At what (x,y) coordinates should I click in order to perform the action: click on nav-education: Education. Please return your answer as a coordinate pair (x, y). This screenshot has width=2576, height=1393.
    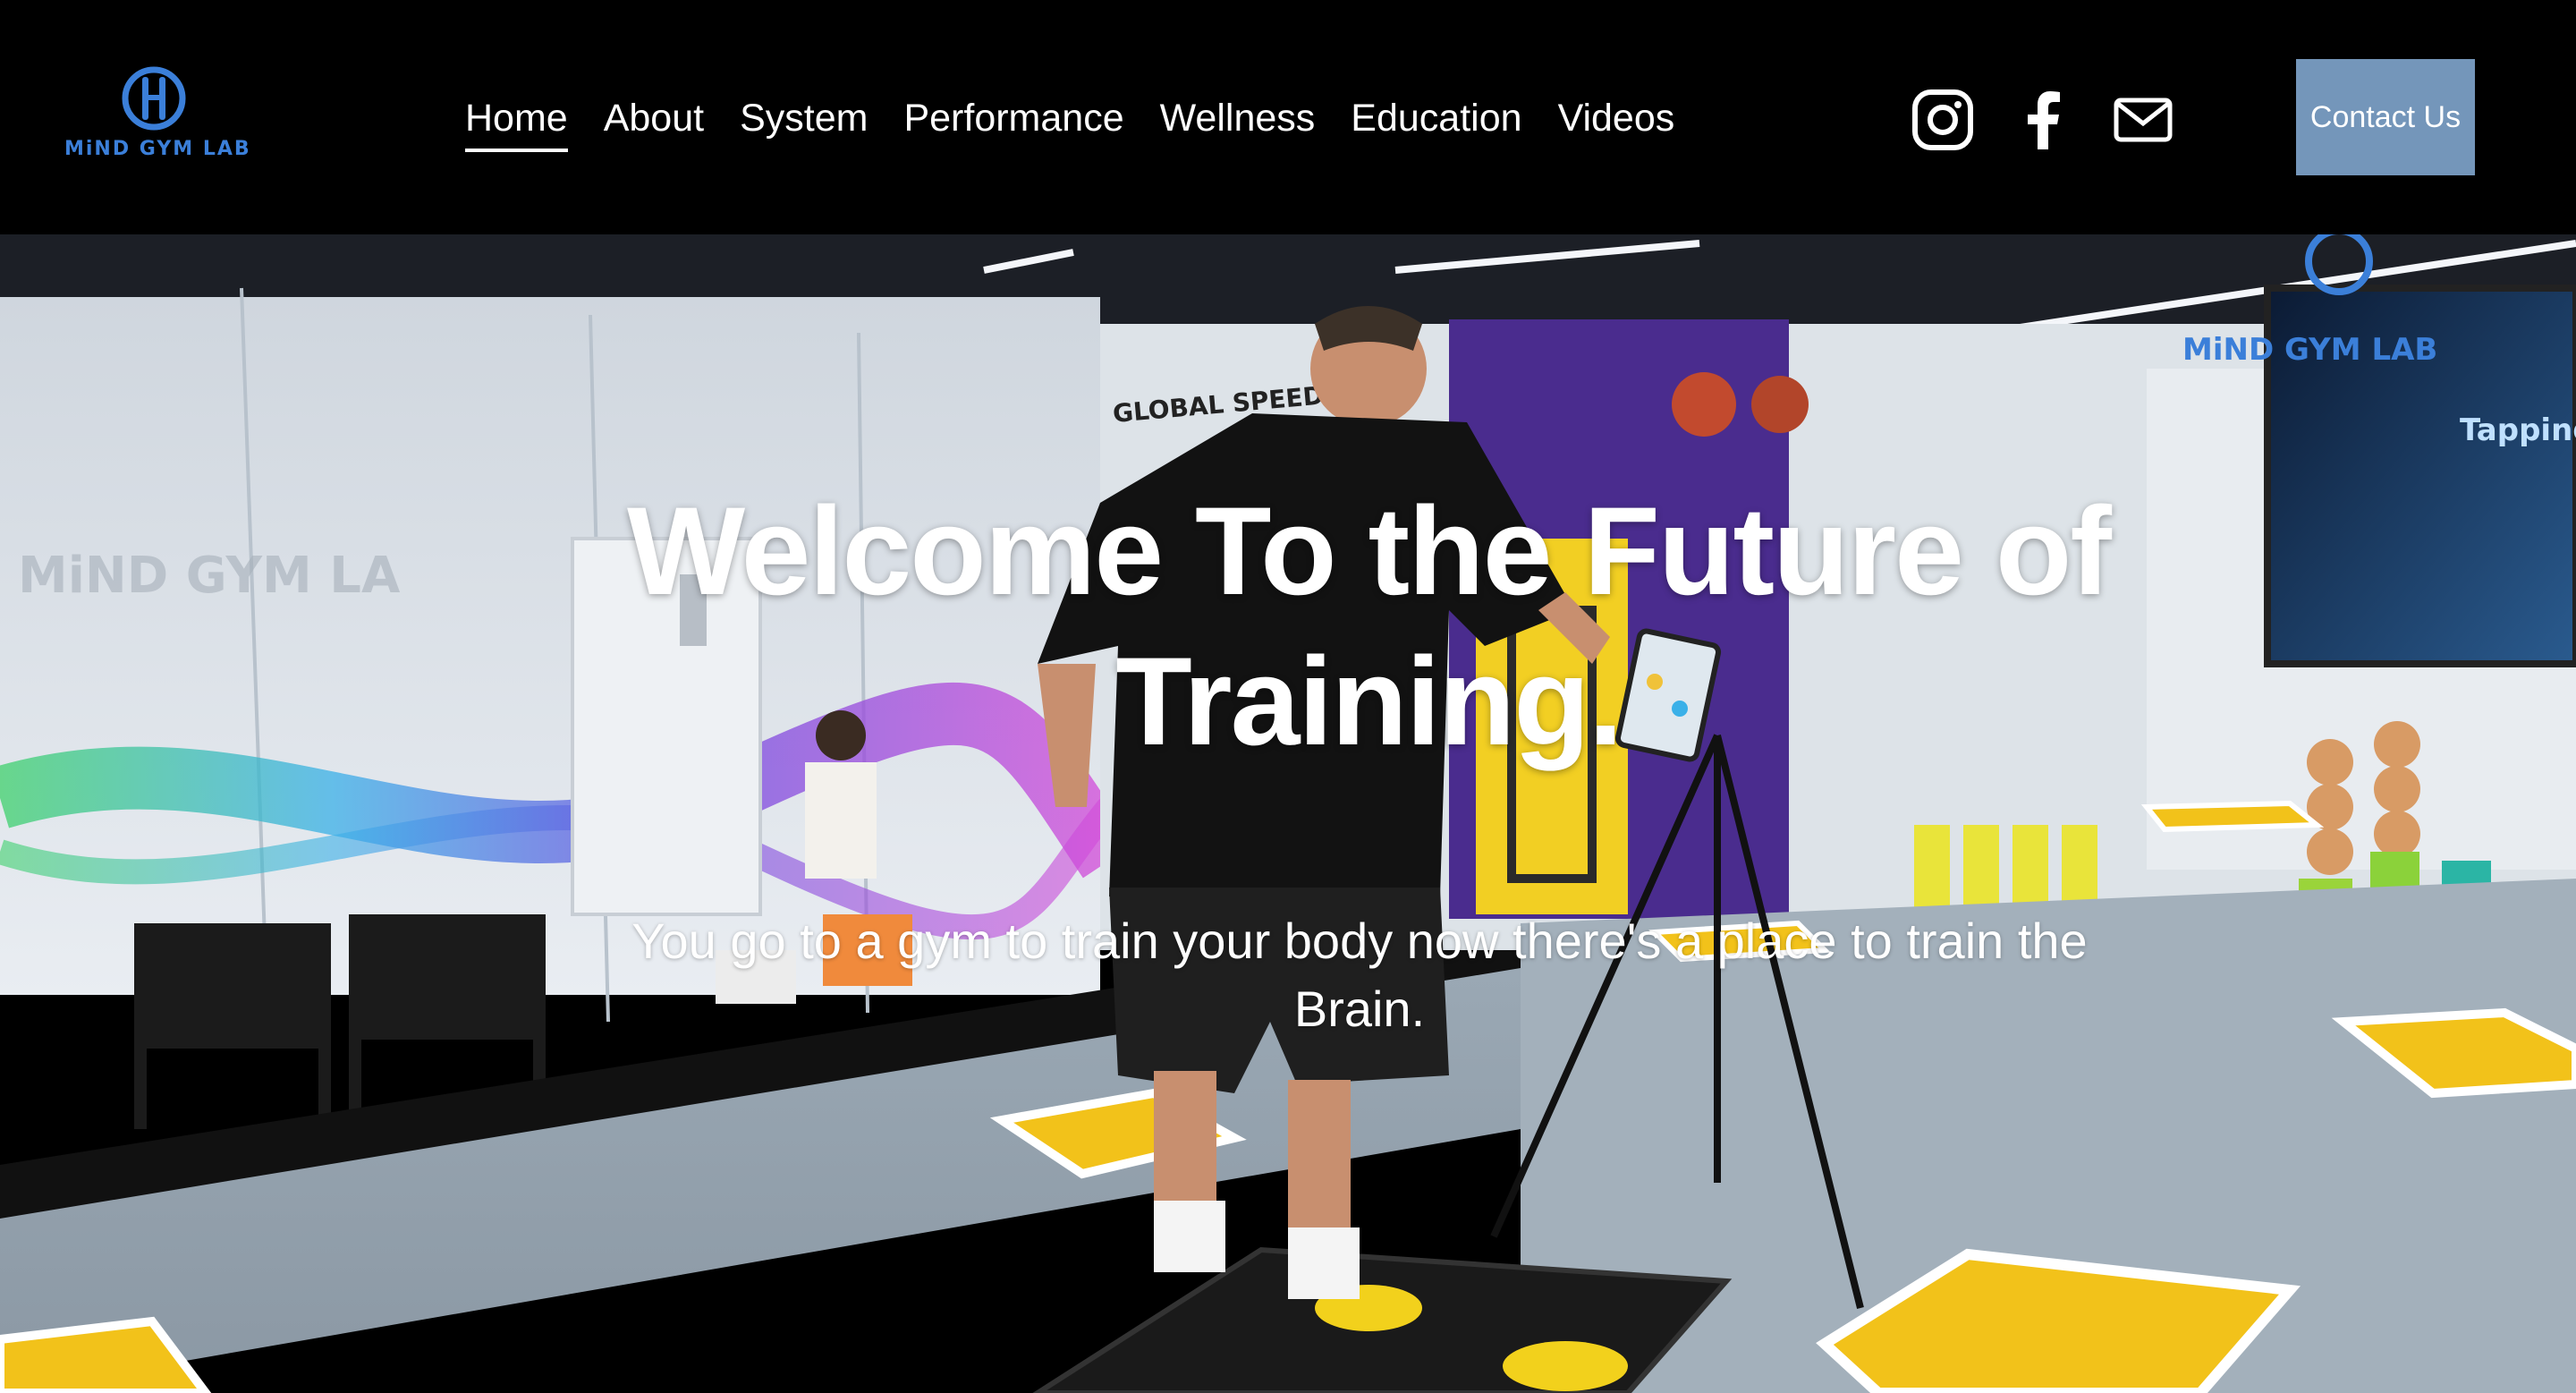
    Looking at the image, I should click on (1436, 120).